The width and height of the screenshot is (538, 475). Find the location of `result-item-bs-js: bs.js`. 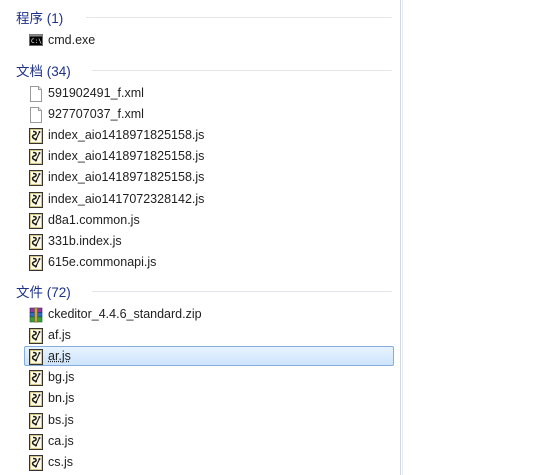

result-item-bs-js: bs.js is located at coordinates (209, 420).